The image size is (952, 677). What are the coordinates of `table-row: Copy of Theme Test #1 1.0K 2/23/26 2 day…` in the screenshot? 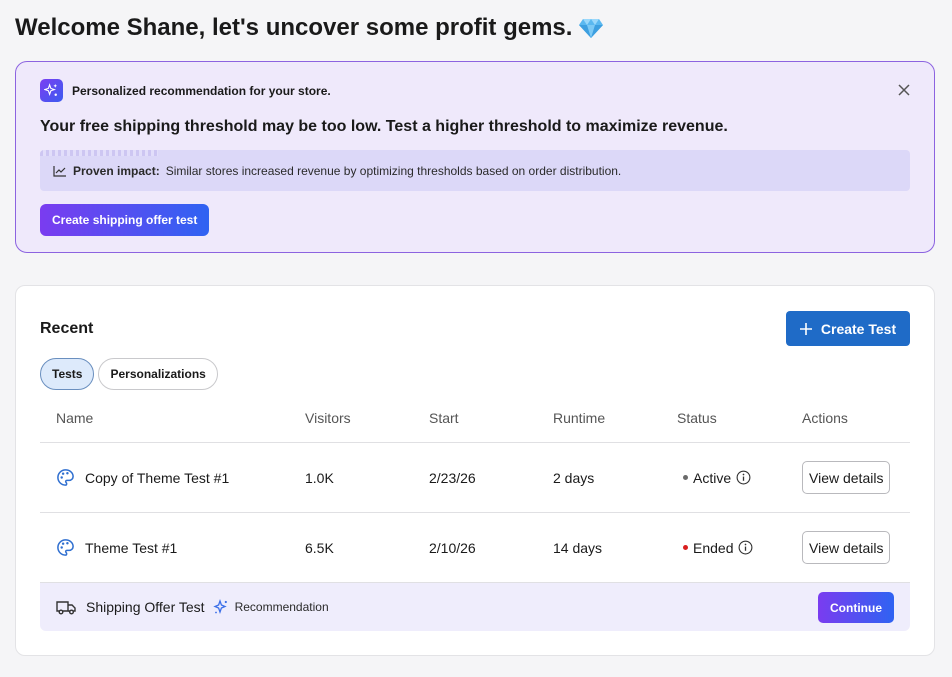 It's located at (475, 478).